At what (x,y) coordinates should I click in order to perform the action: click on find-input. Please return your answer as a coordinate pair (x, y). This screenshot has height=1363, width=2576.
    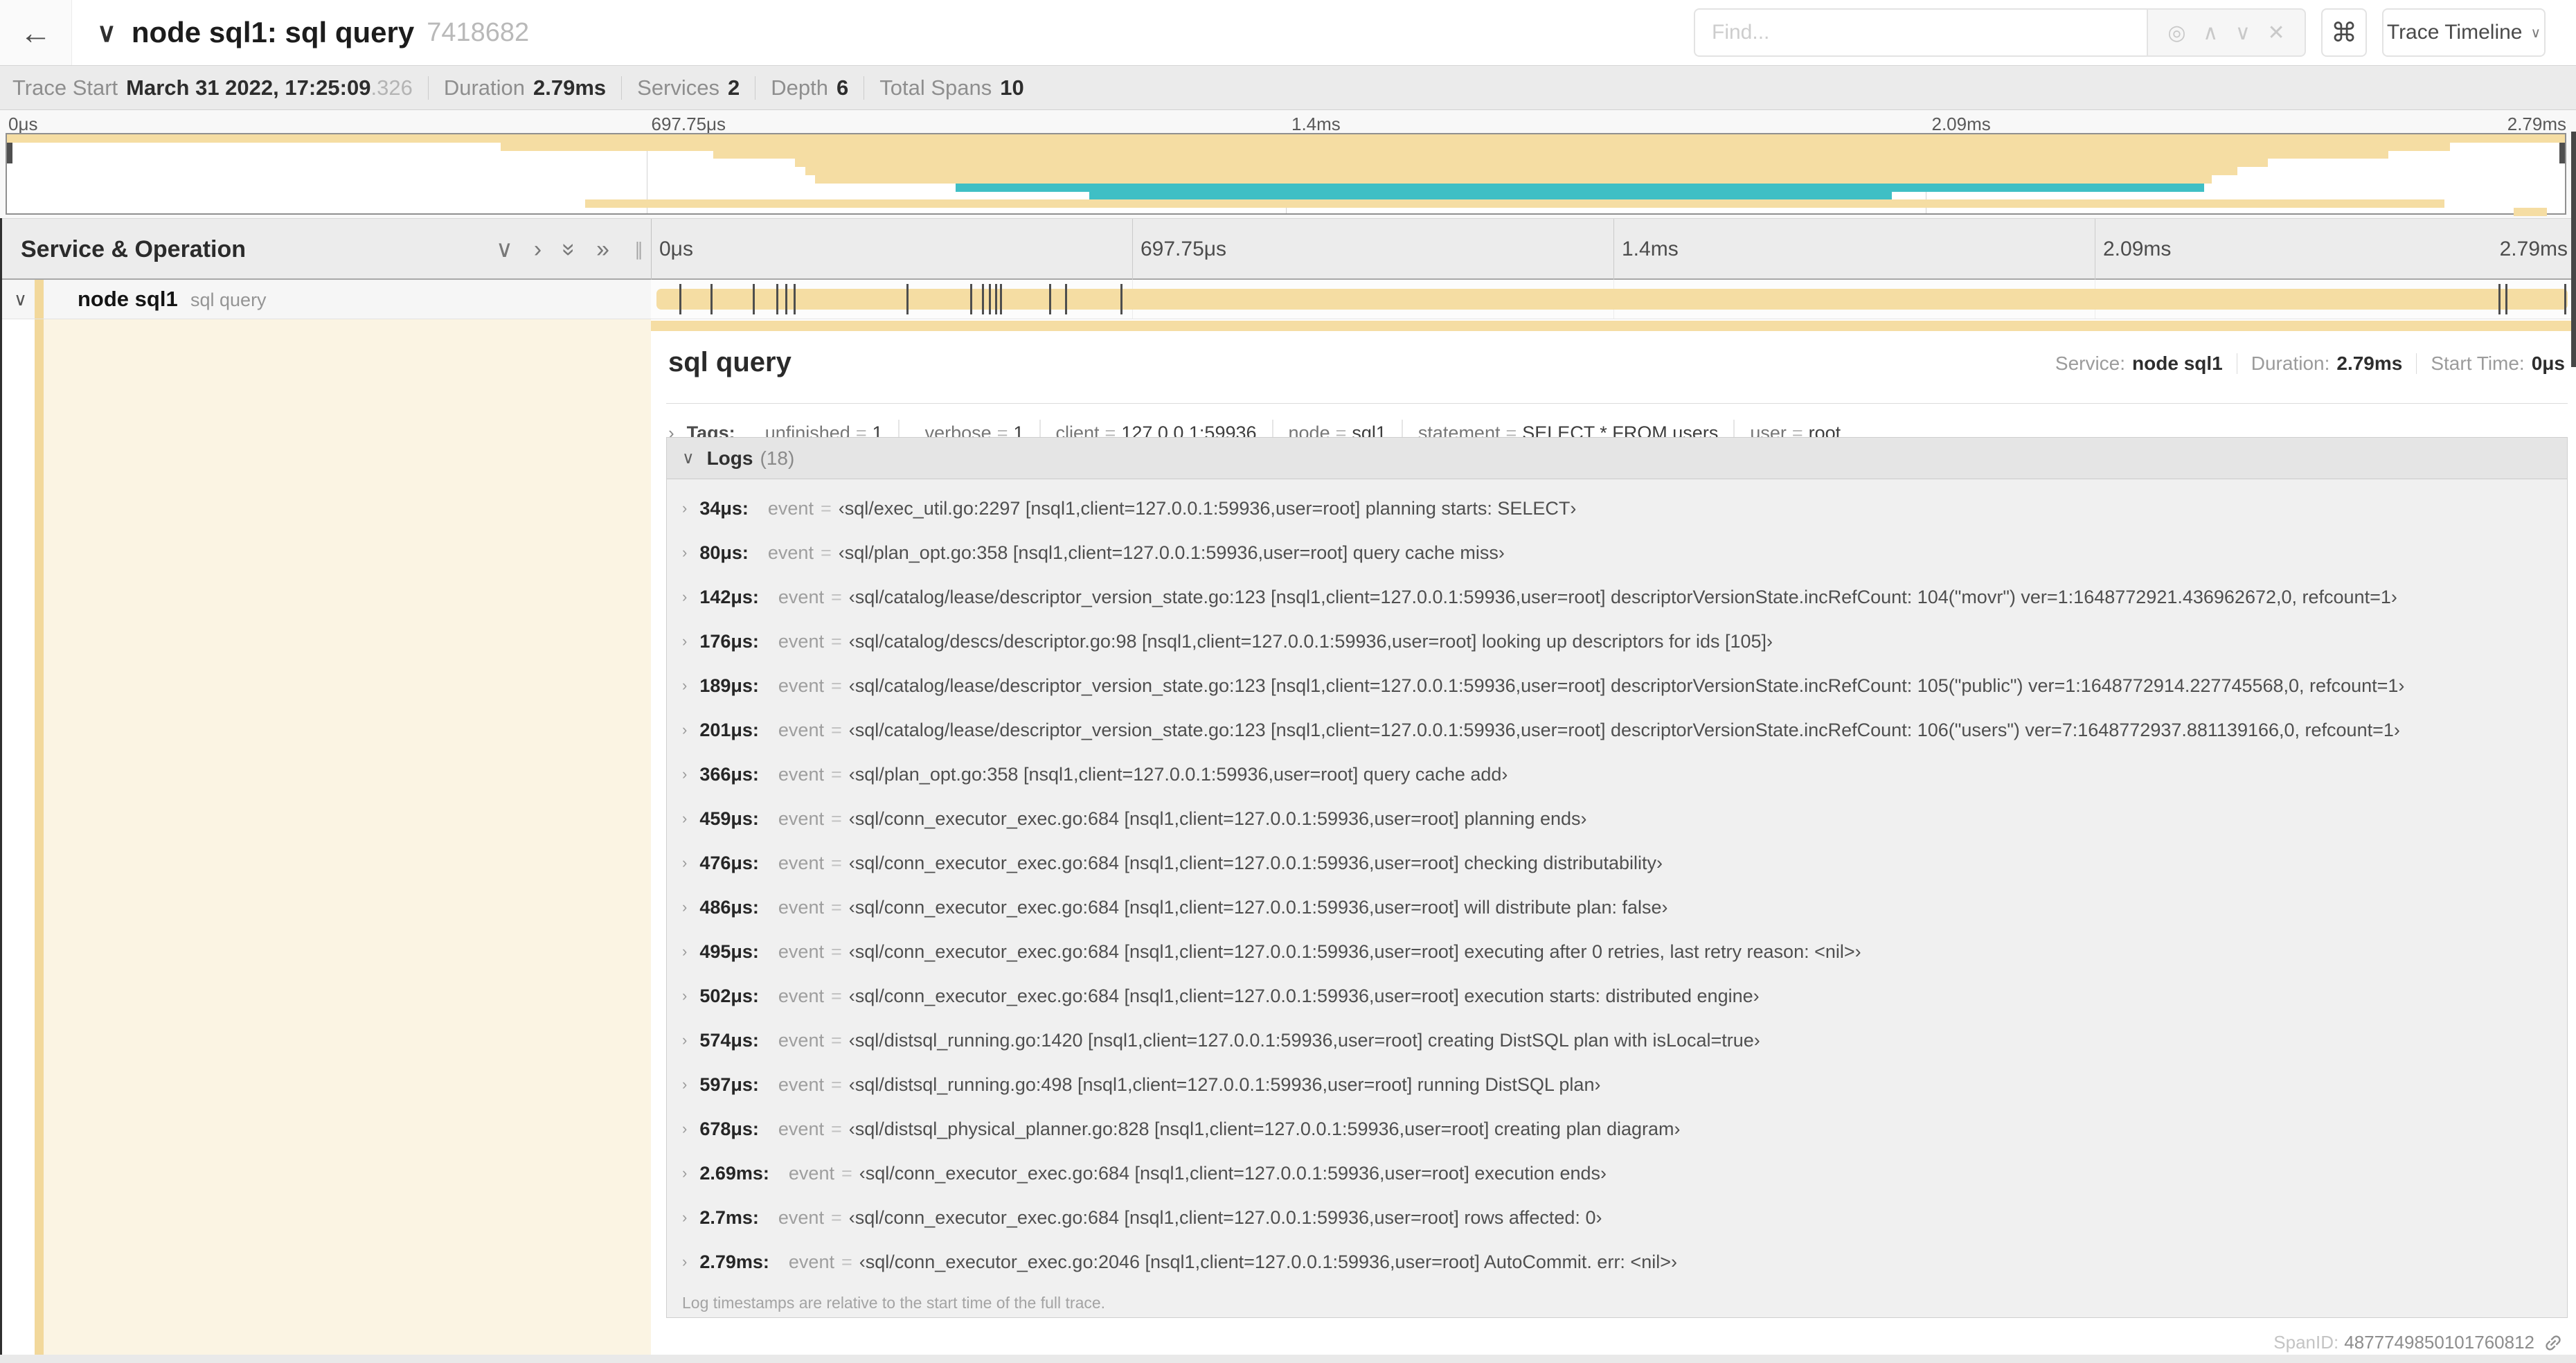
    Looking at the image, I should click on (1921, 33).